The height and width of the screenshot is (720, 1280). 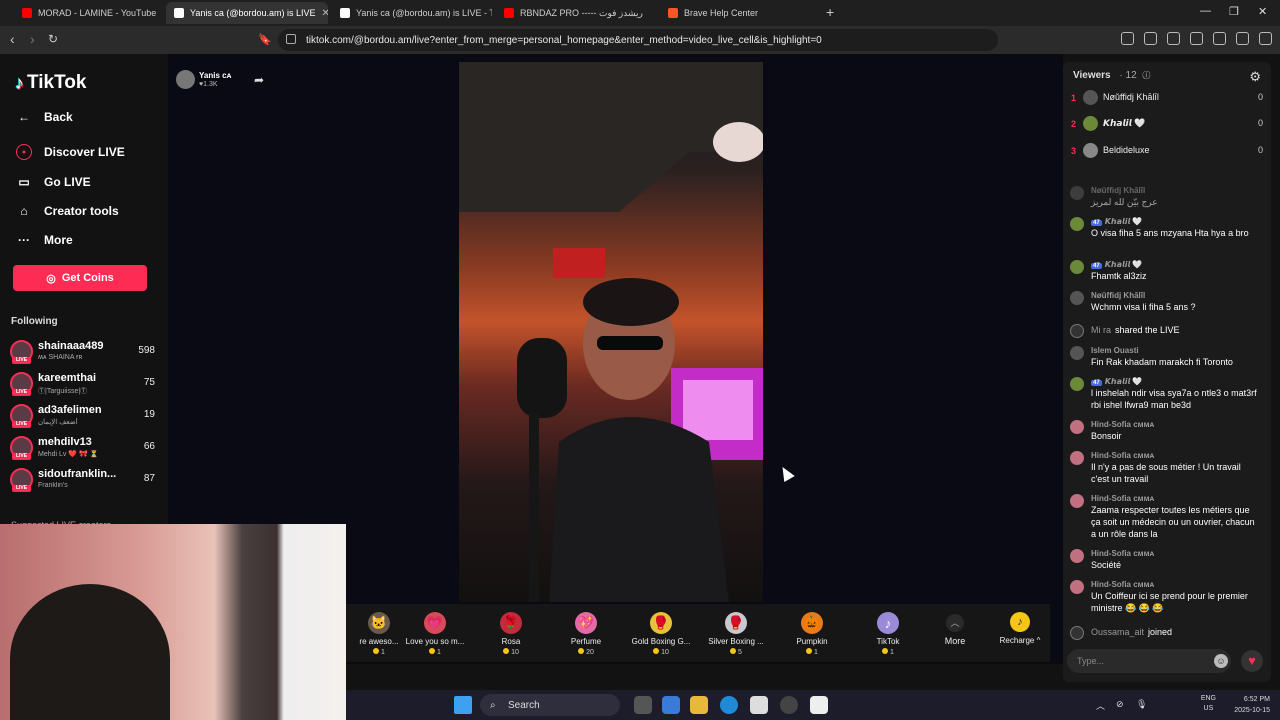 What do you see at coordinates (661, 652) in the screenshot?
I see `gift-price: 10` at bounding box center [661, 652].